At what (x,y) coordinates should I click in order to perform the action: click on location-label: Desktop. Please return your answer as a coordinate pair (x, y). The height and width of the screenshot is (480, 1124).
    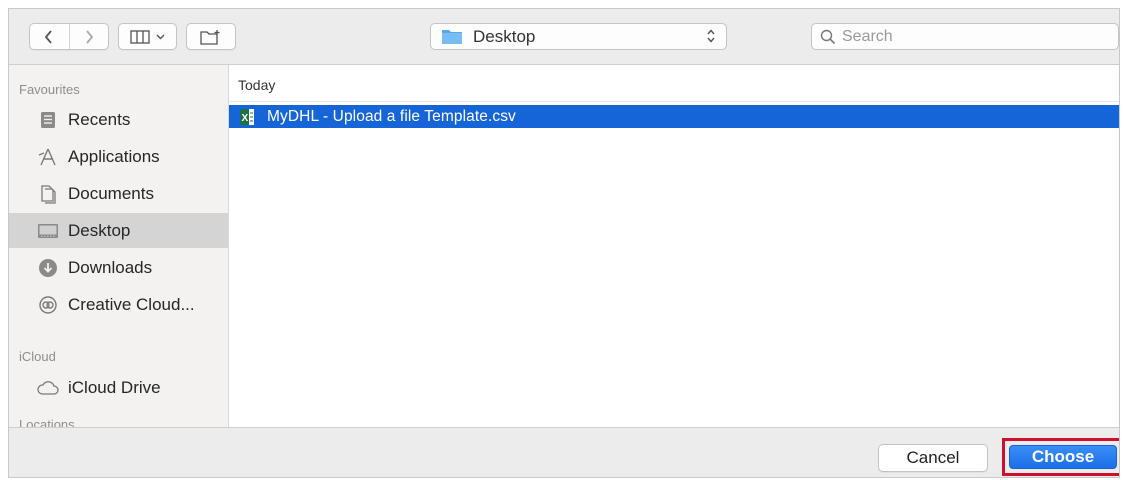
    Looking at the image, I should click on (504, 36).